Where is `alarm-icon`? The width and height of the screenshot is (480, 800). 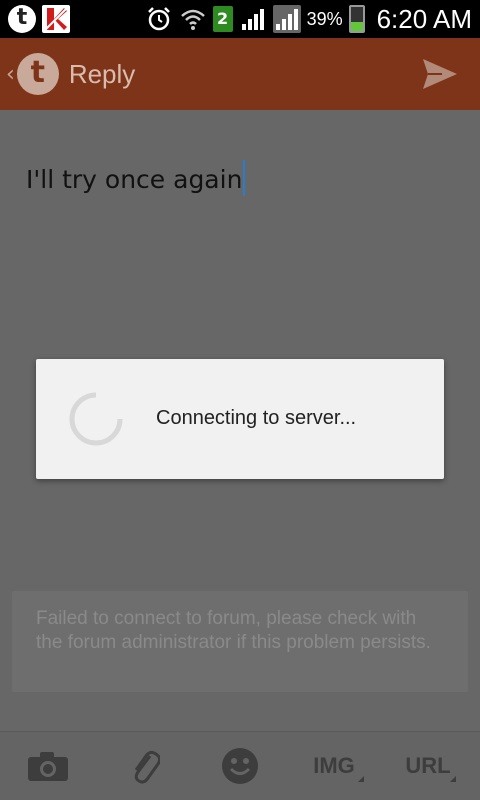
alarm-icon is located at coordinates (159, 19).